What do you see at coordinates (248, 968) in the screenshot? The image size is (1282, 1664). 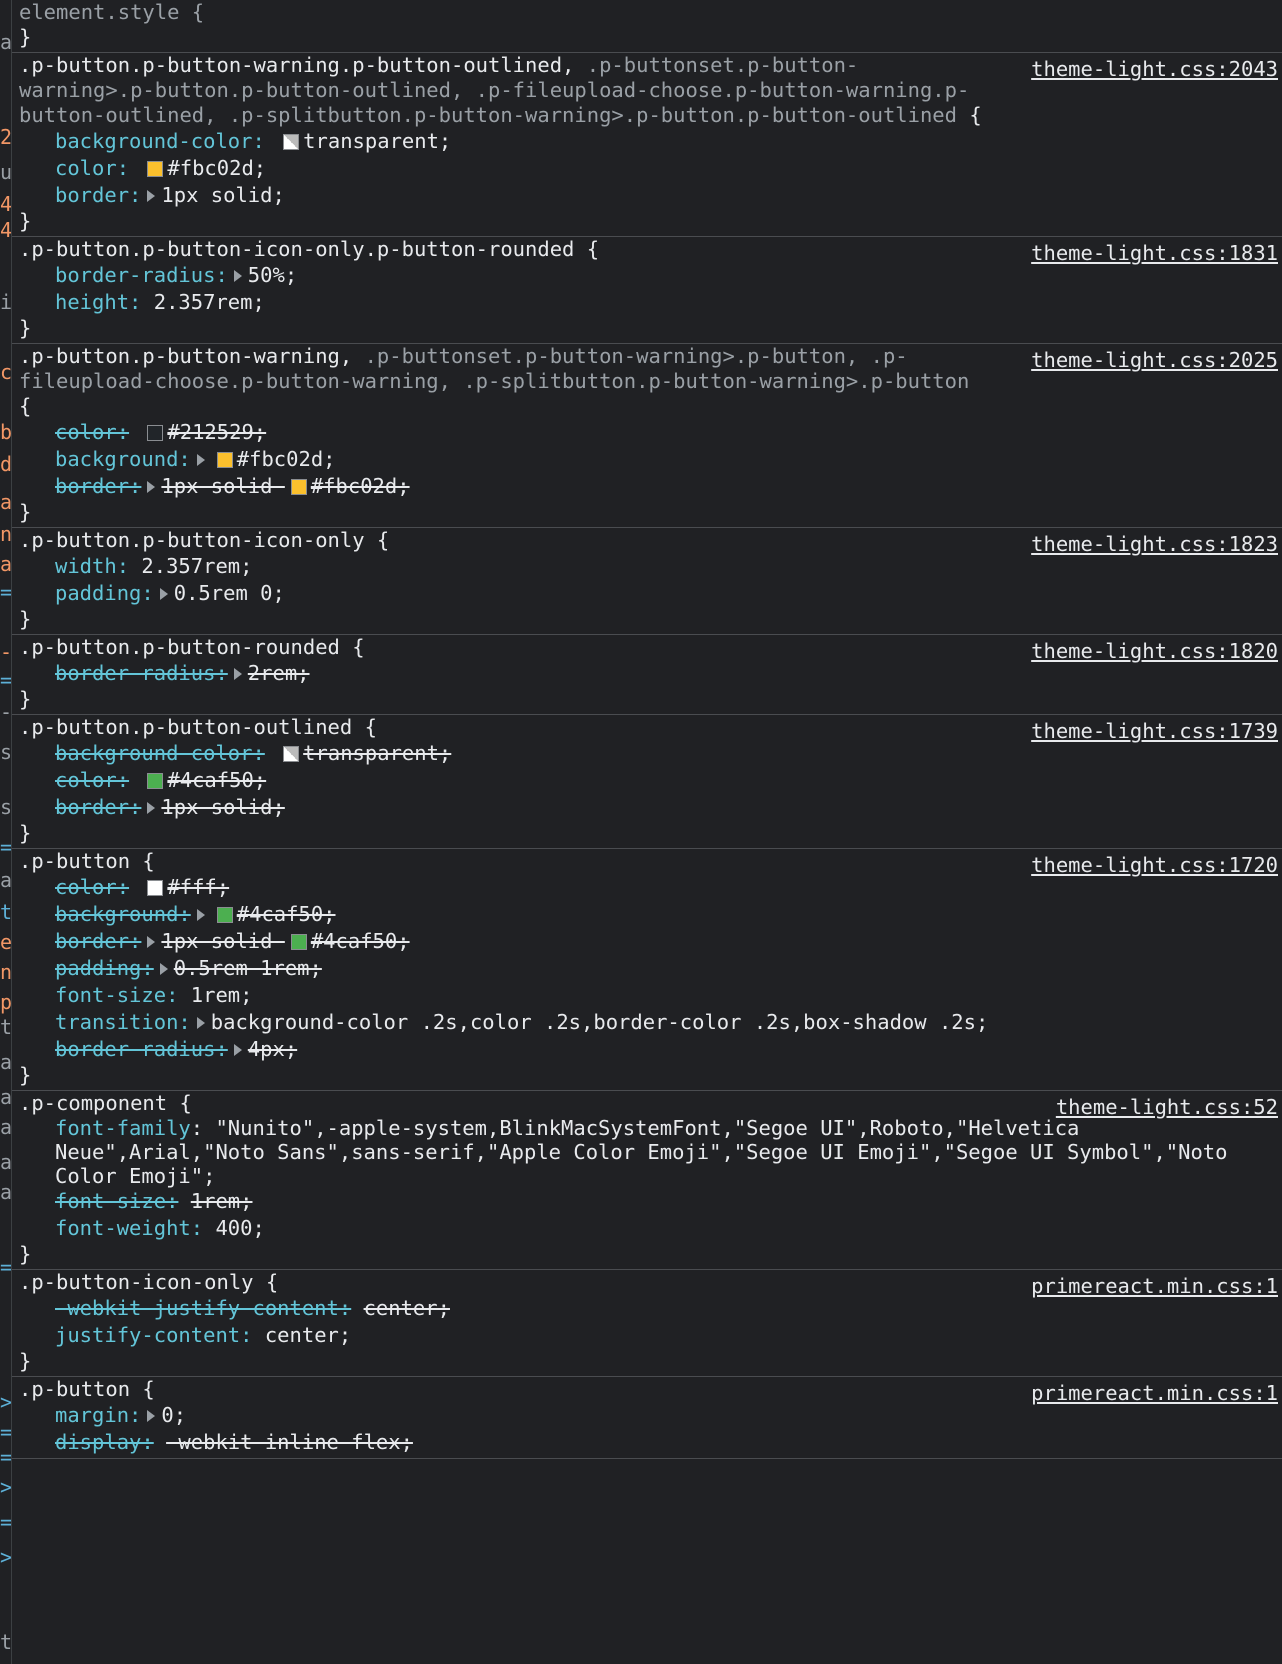 I see `property-value: 0.5rem 1rem;` at bounding box center [248, 968].